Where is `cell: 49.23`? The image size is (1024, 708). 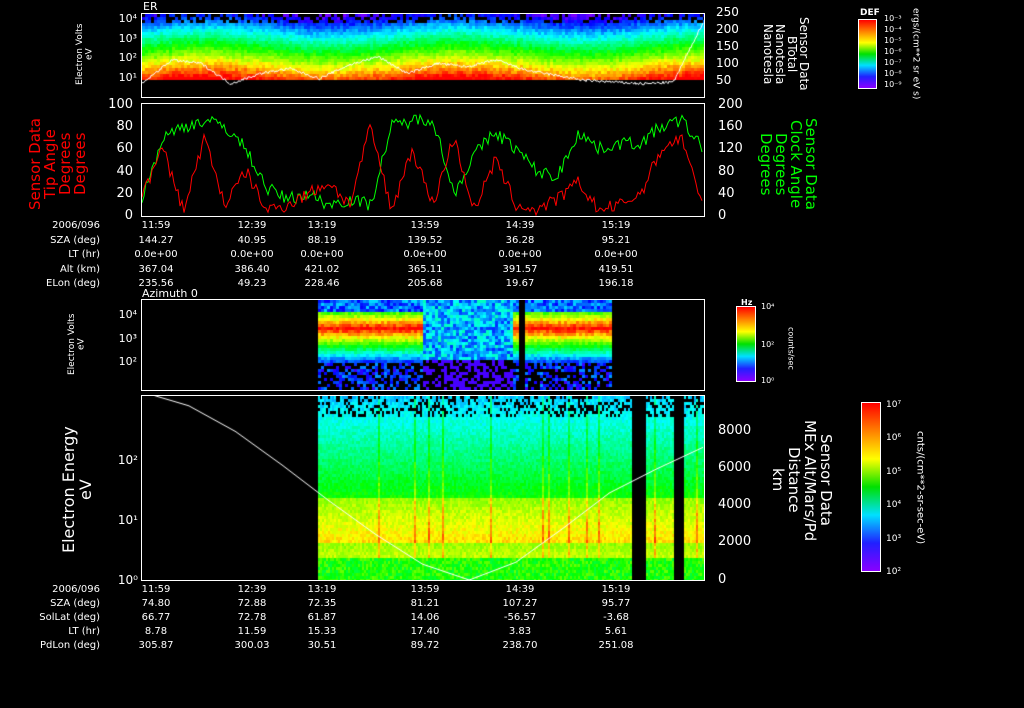 cell: 49.23 is located at coordinates (252, 283).